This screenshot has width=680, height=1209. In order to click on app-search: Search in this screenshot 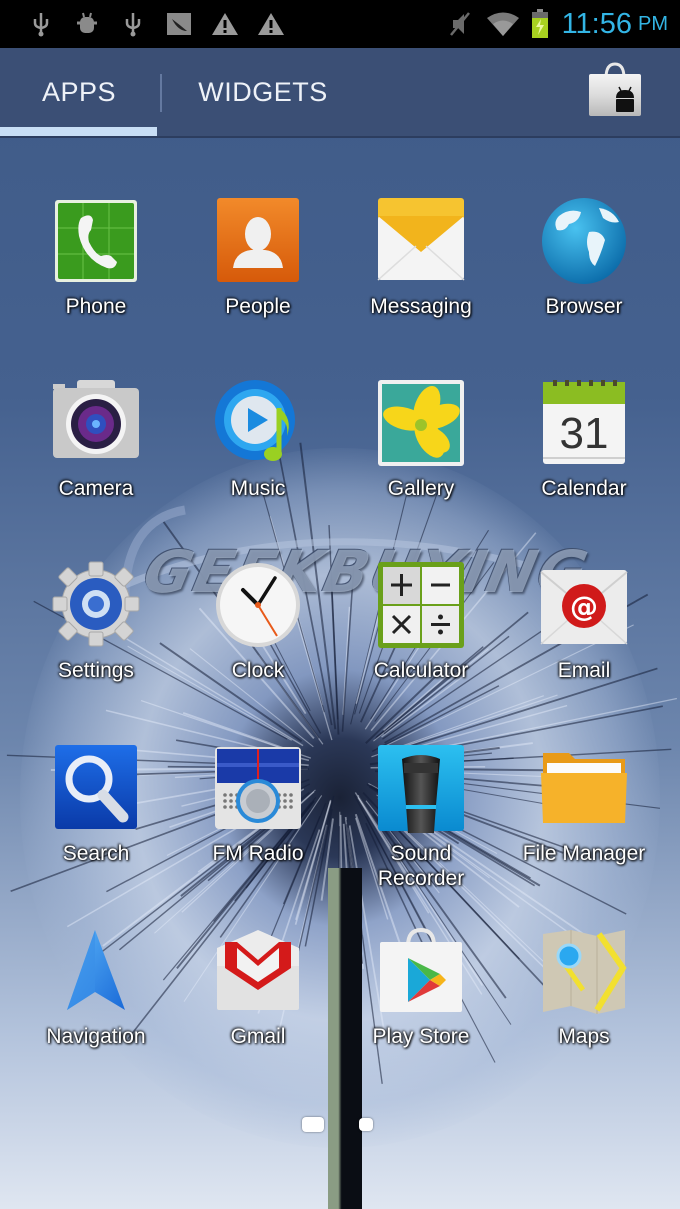, I will do `click(96, 818)`.